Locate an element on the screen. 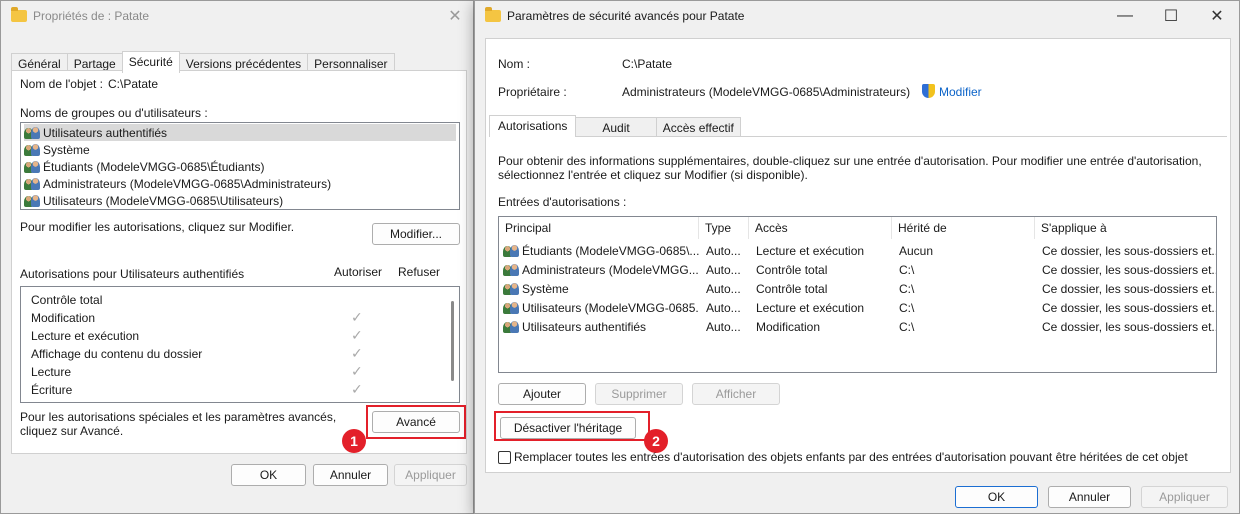 The image size is (1240, 514). remove-button: Supprimer is located at coordinates (639, 394).